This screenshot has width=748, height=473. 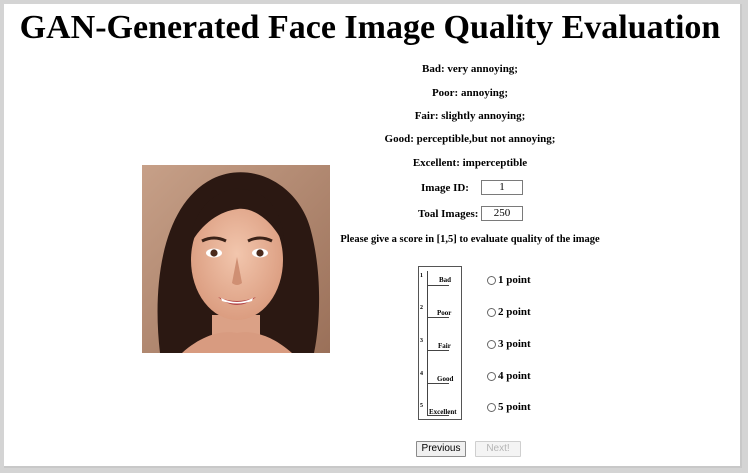 What do you see at coordinates (445, 188) in the screenshot?
I see `image-id-label: Image ID:` at bounding box center [445, 188].